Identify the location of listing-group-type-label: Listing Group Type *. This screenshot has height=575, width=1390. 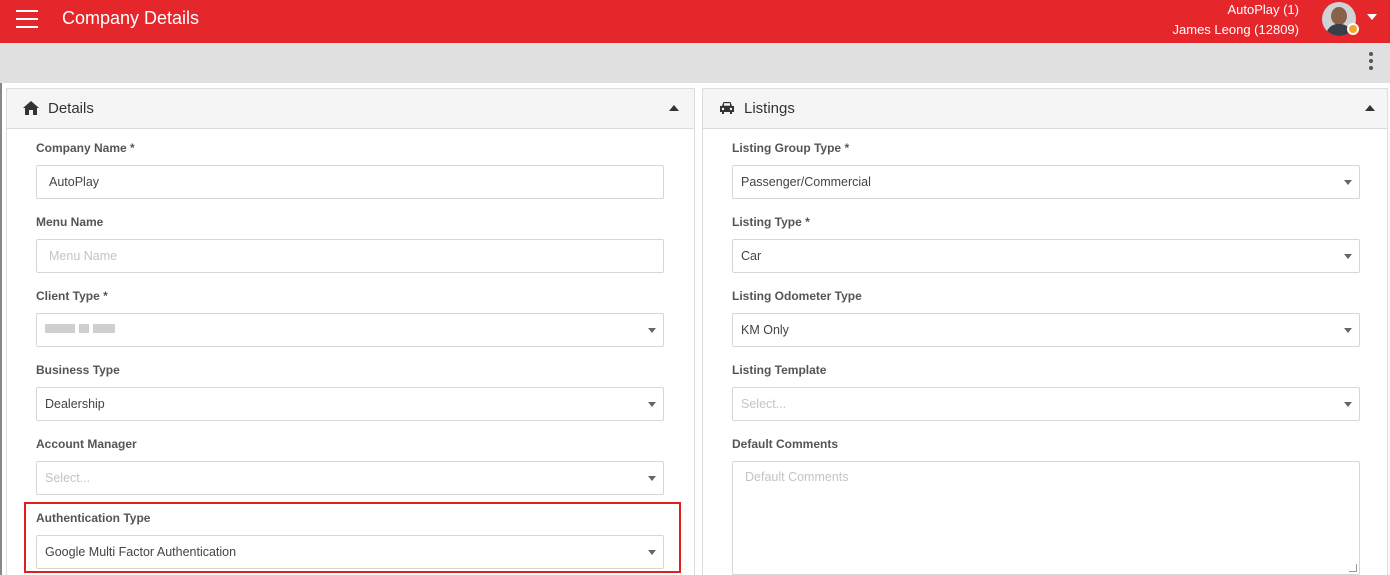
(791, 148).